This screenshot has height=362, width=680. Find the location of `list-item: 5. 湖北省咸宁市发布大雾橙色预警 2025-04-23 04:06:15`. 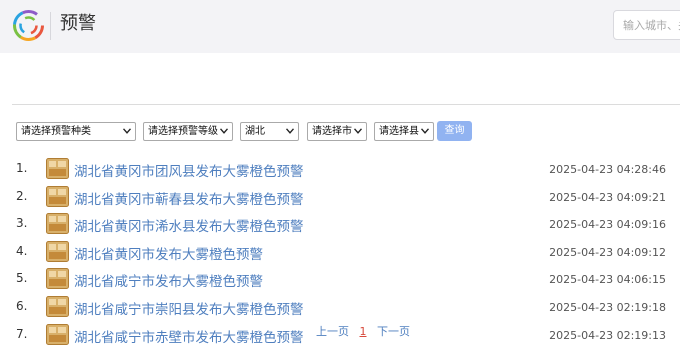

list-item: 5. 湖北省咸宁市发布大雾橙色预警 2025-04-23 04:06:15 is located at coordinates (340, 280).